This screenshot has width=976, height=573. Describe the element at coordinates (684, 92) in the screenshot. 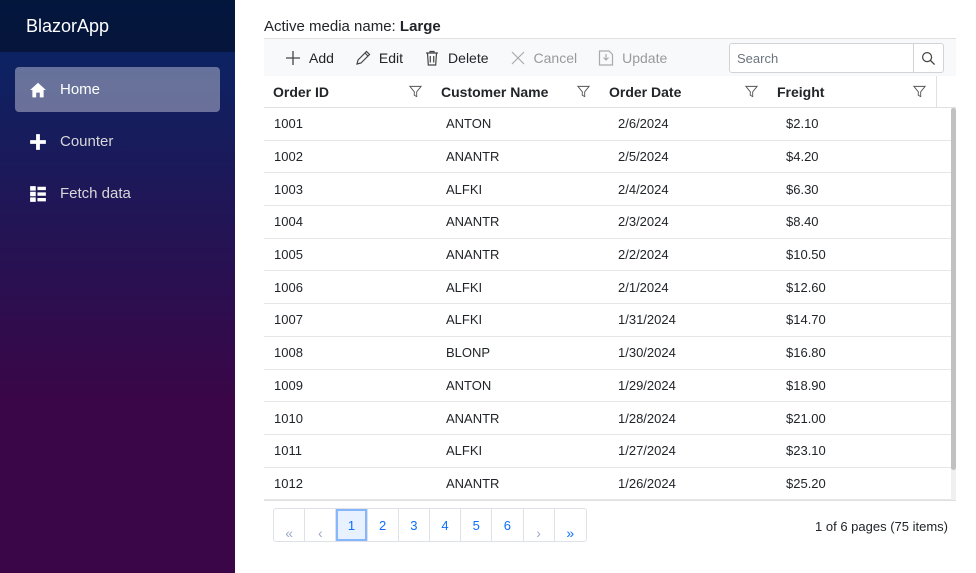

I see `column-header-order-date: Order Date` at that location.